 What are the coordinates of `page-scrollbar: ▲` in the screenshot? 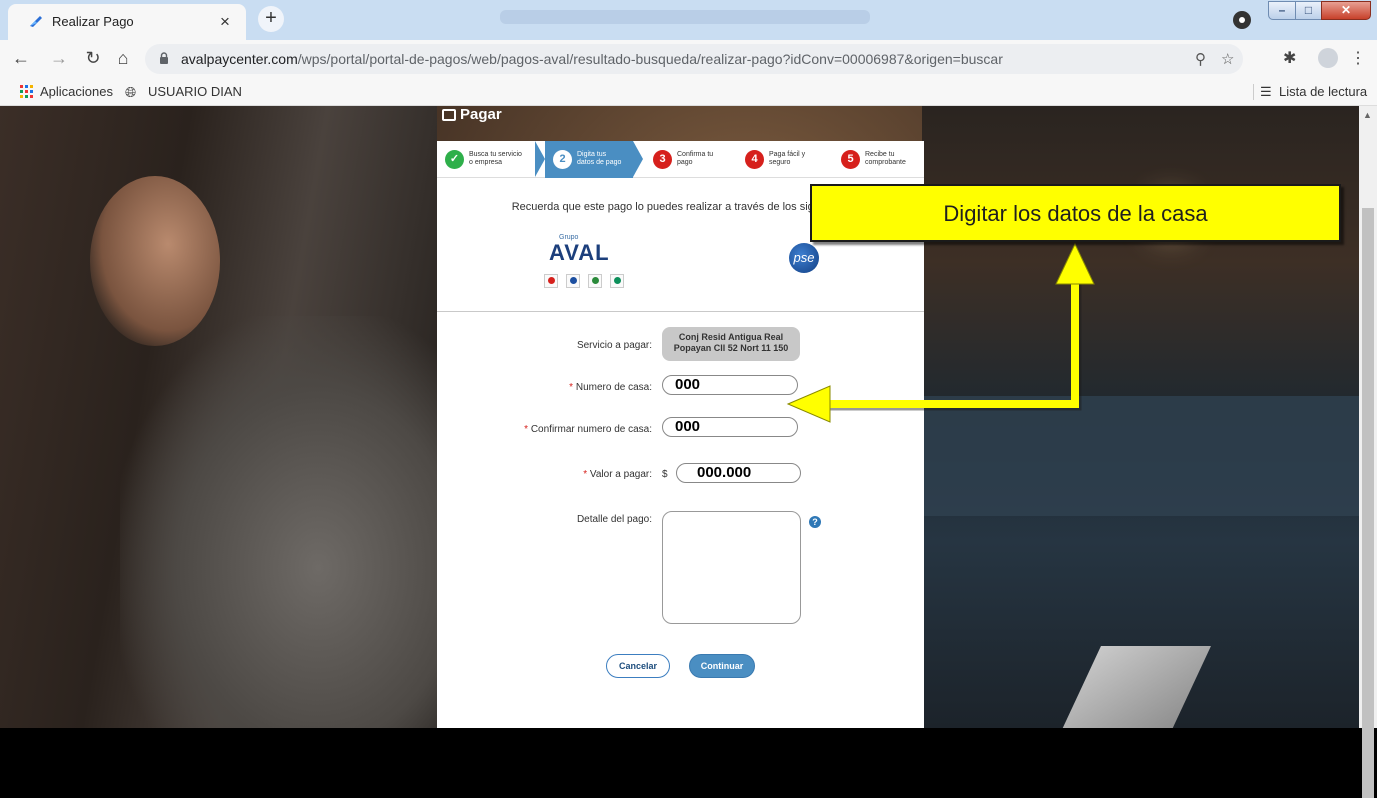 It's located at (1368, 452).